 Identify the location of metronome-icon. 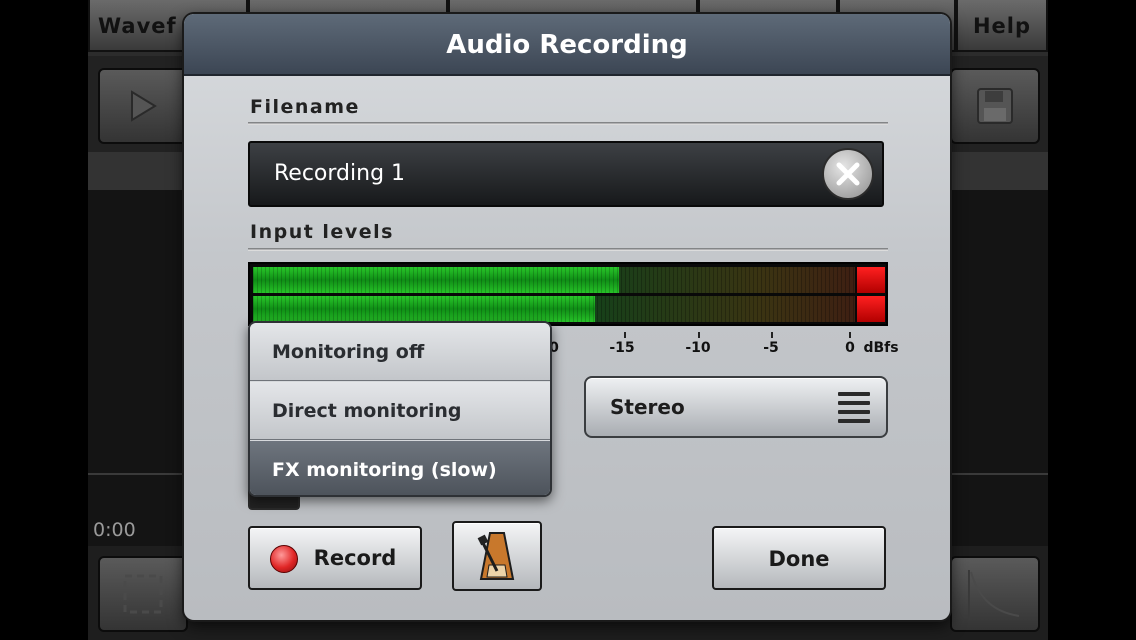
(496, 556).